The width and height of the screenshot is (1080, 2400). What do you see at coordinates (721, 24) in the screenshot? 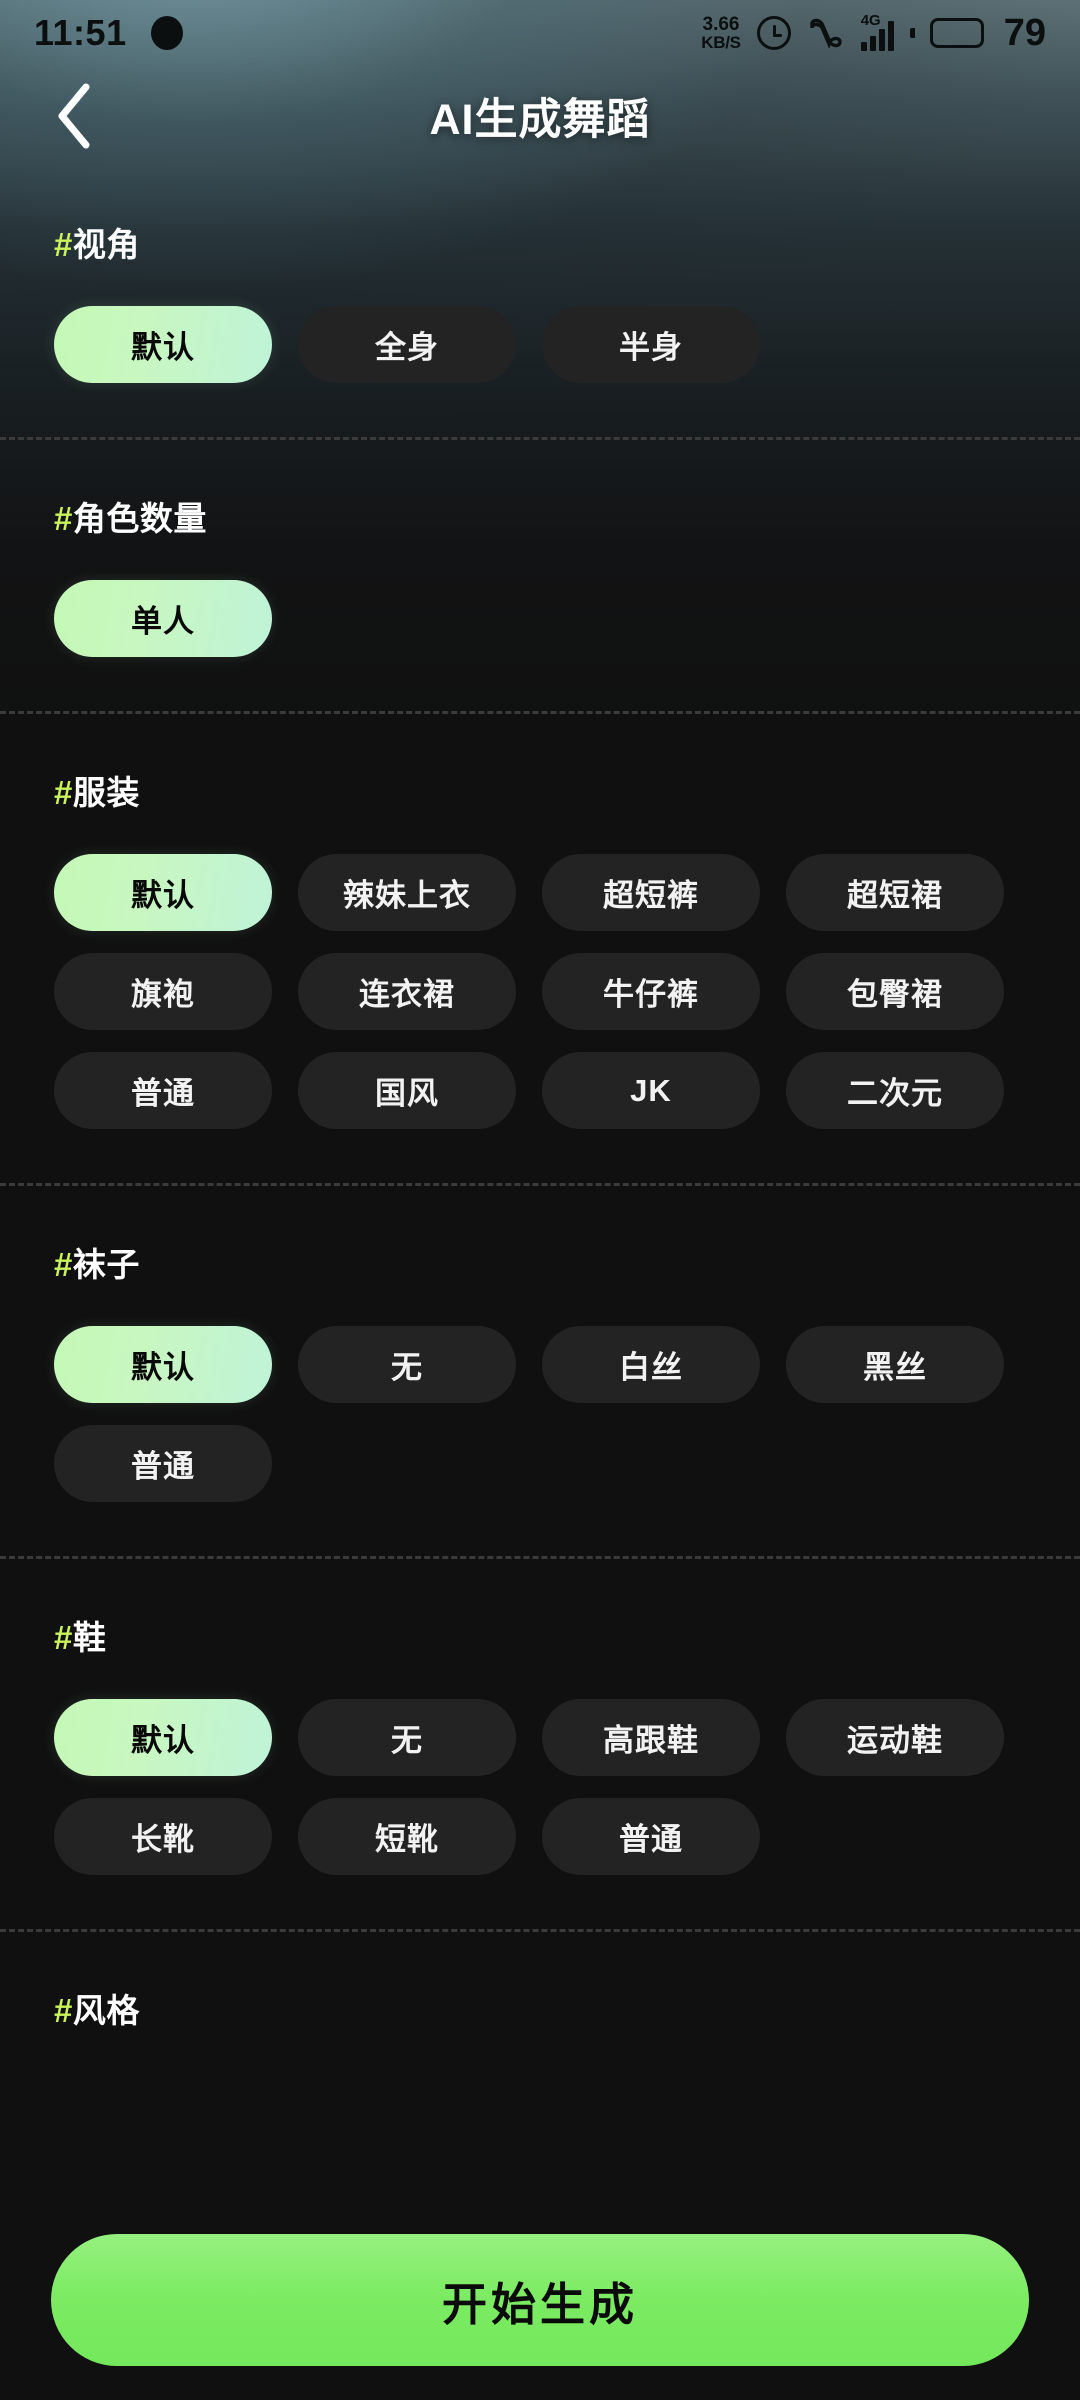
I see `network-speed-value: 3.66` at bounding box center [721, 24].